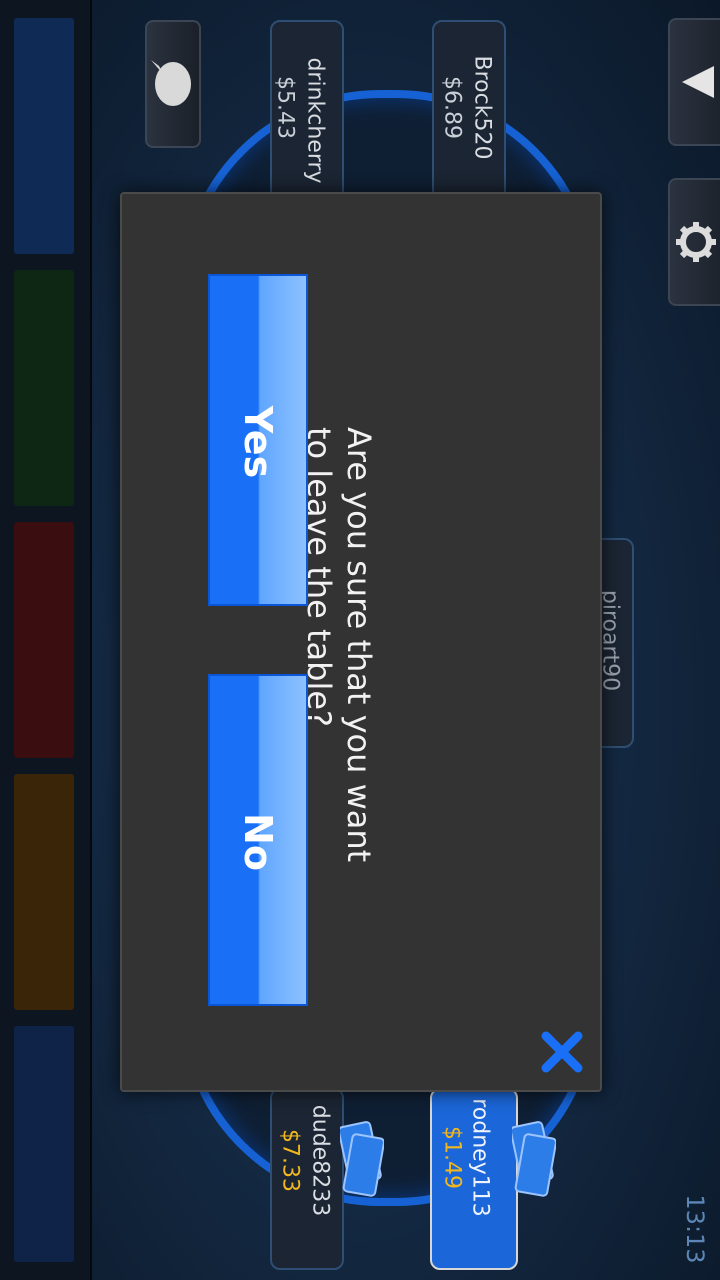 Image resolution: width=720 pixels, height=1280 pixels. I want to click on seat-stack: $6.89, so click(452, 107).